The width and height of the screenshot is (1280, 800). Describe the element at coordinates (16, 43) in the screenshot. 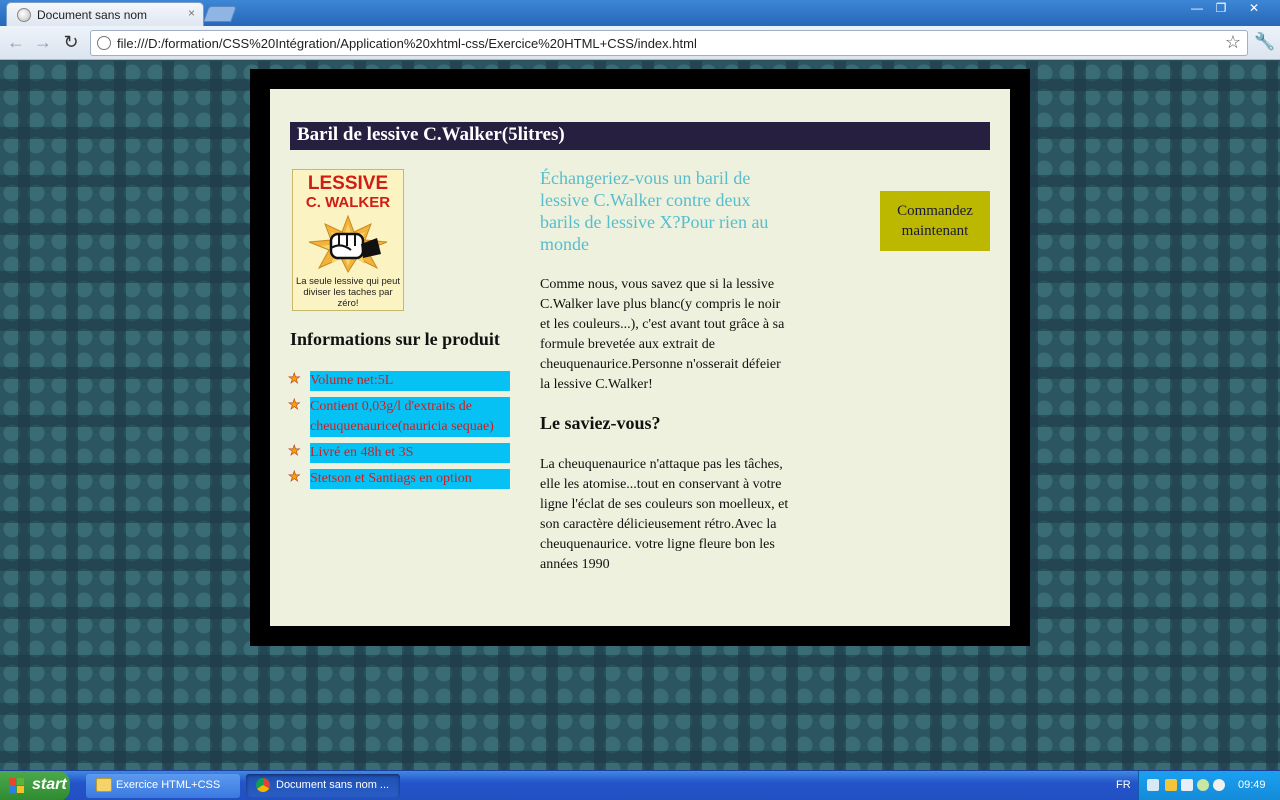

I see `back-arrow-icon: ←` at that location.